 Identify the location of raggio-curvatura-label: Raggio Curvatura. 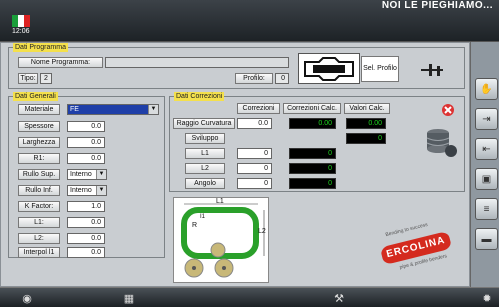
(204, 123).